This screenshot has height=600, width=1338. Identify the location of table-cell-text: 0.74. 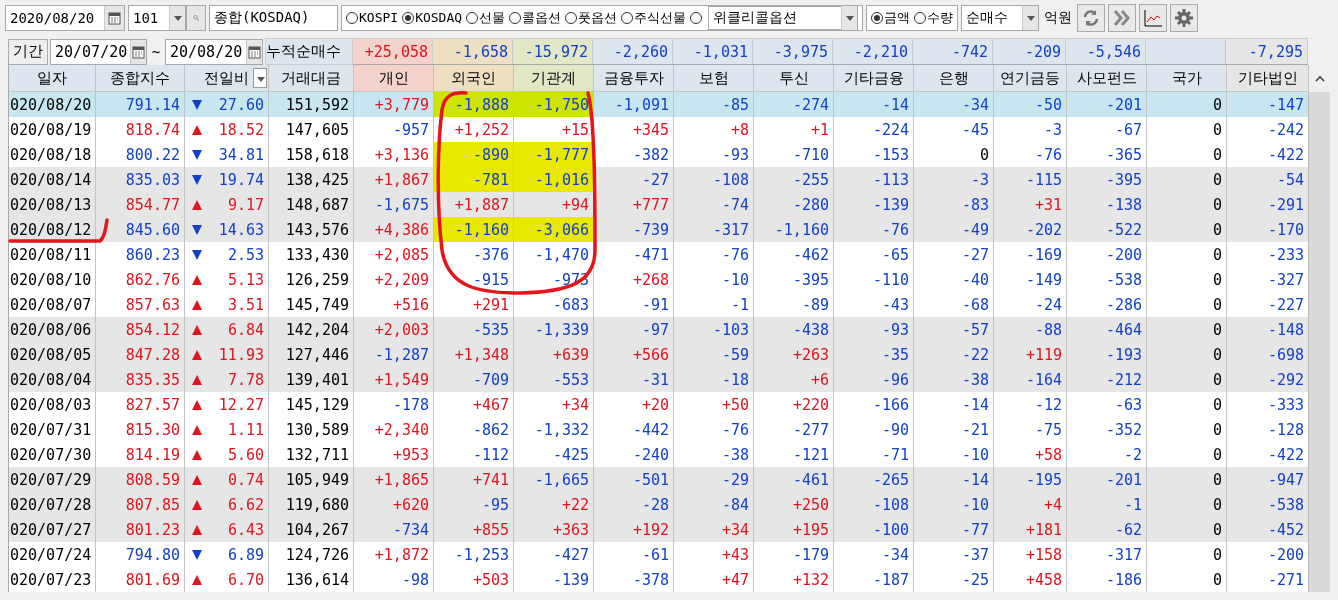
(246, 480).